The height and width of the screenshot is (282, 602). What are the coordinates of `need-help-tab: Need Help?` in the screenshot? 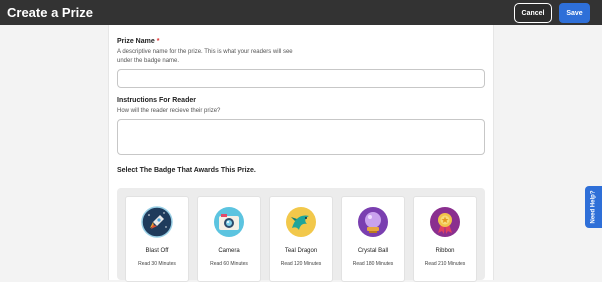 It's located at (593, 207).